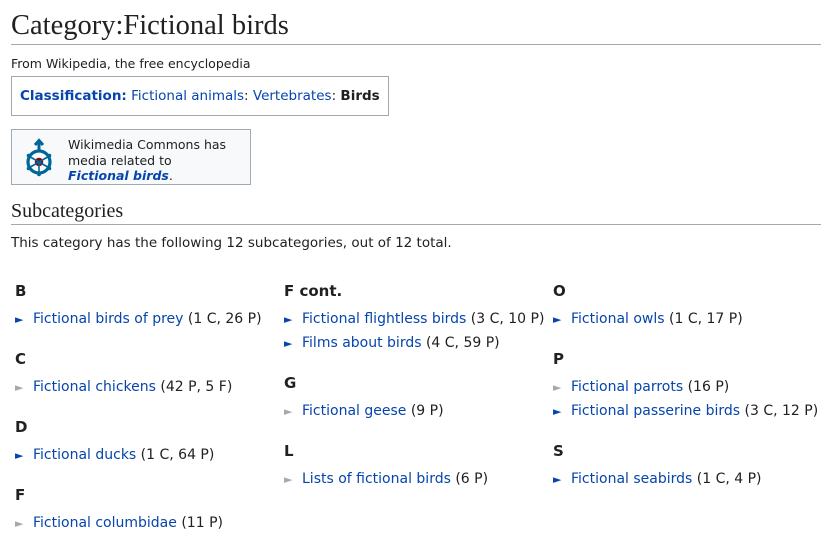 This screenshot has width=836, height=554. I want to click on tagline: From Wikipedia, the free encyclopedia, so click(131, 63).